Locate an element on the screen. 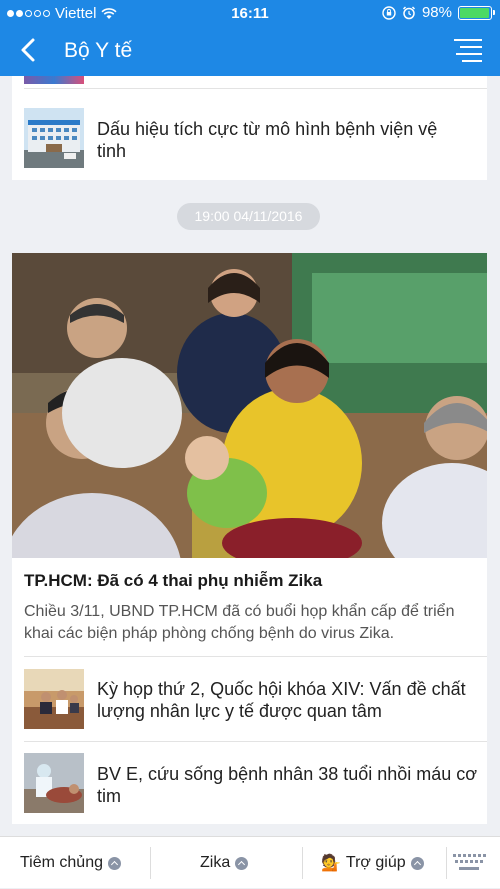 The height and width of the screenshot is (889, 500). keyboard-icon is located at coordinates (469, 863).